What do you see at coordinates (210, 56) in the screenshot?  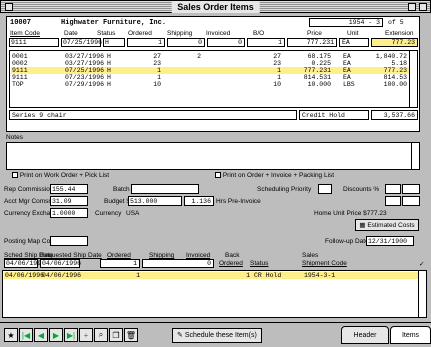 I see `table-row: 0001 03/27/1996 H 27 2 27 68.175 EA 1,840.72` at bounding box center [210, 56].